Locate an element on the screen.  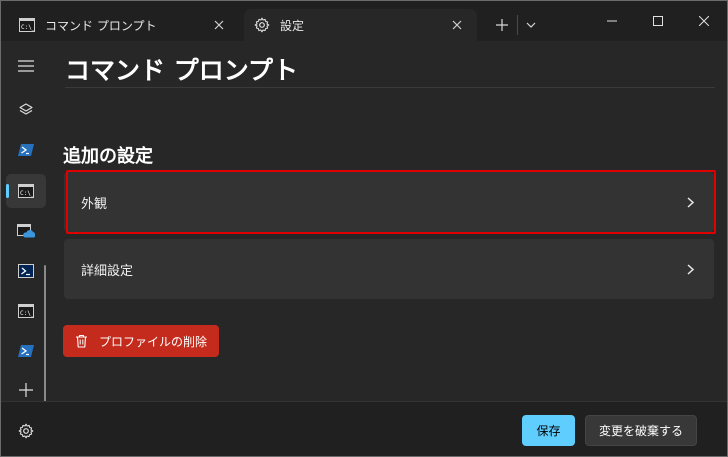
save-button: 保存 is located at coordinates (548, 430).